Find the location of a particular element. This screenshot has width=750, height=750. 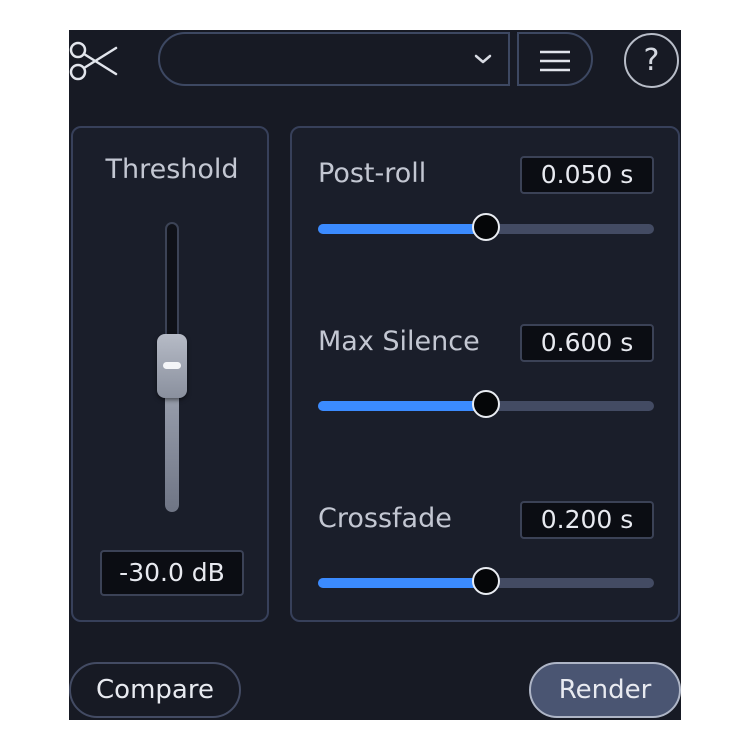

scissors-icon is located at coordinates (94, 61).